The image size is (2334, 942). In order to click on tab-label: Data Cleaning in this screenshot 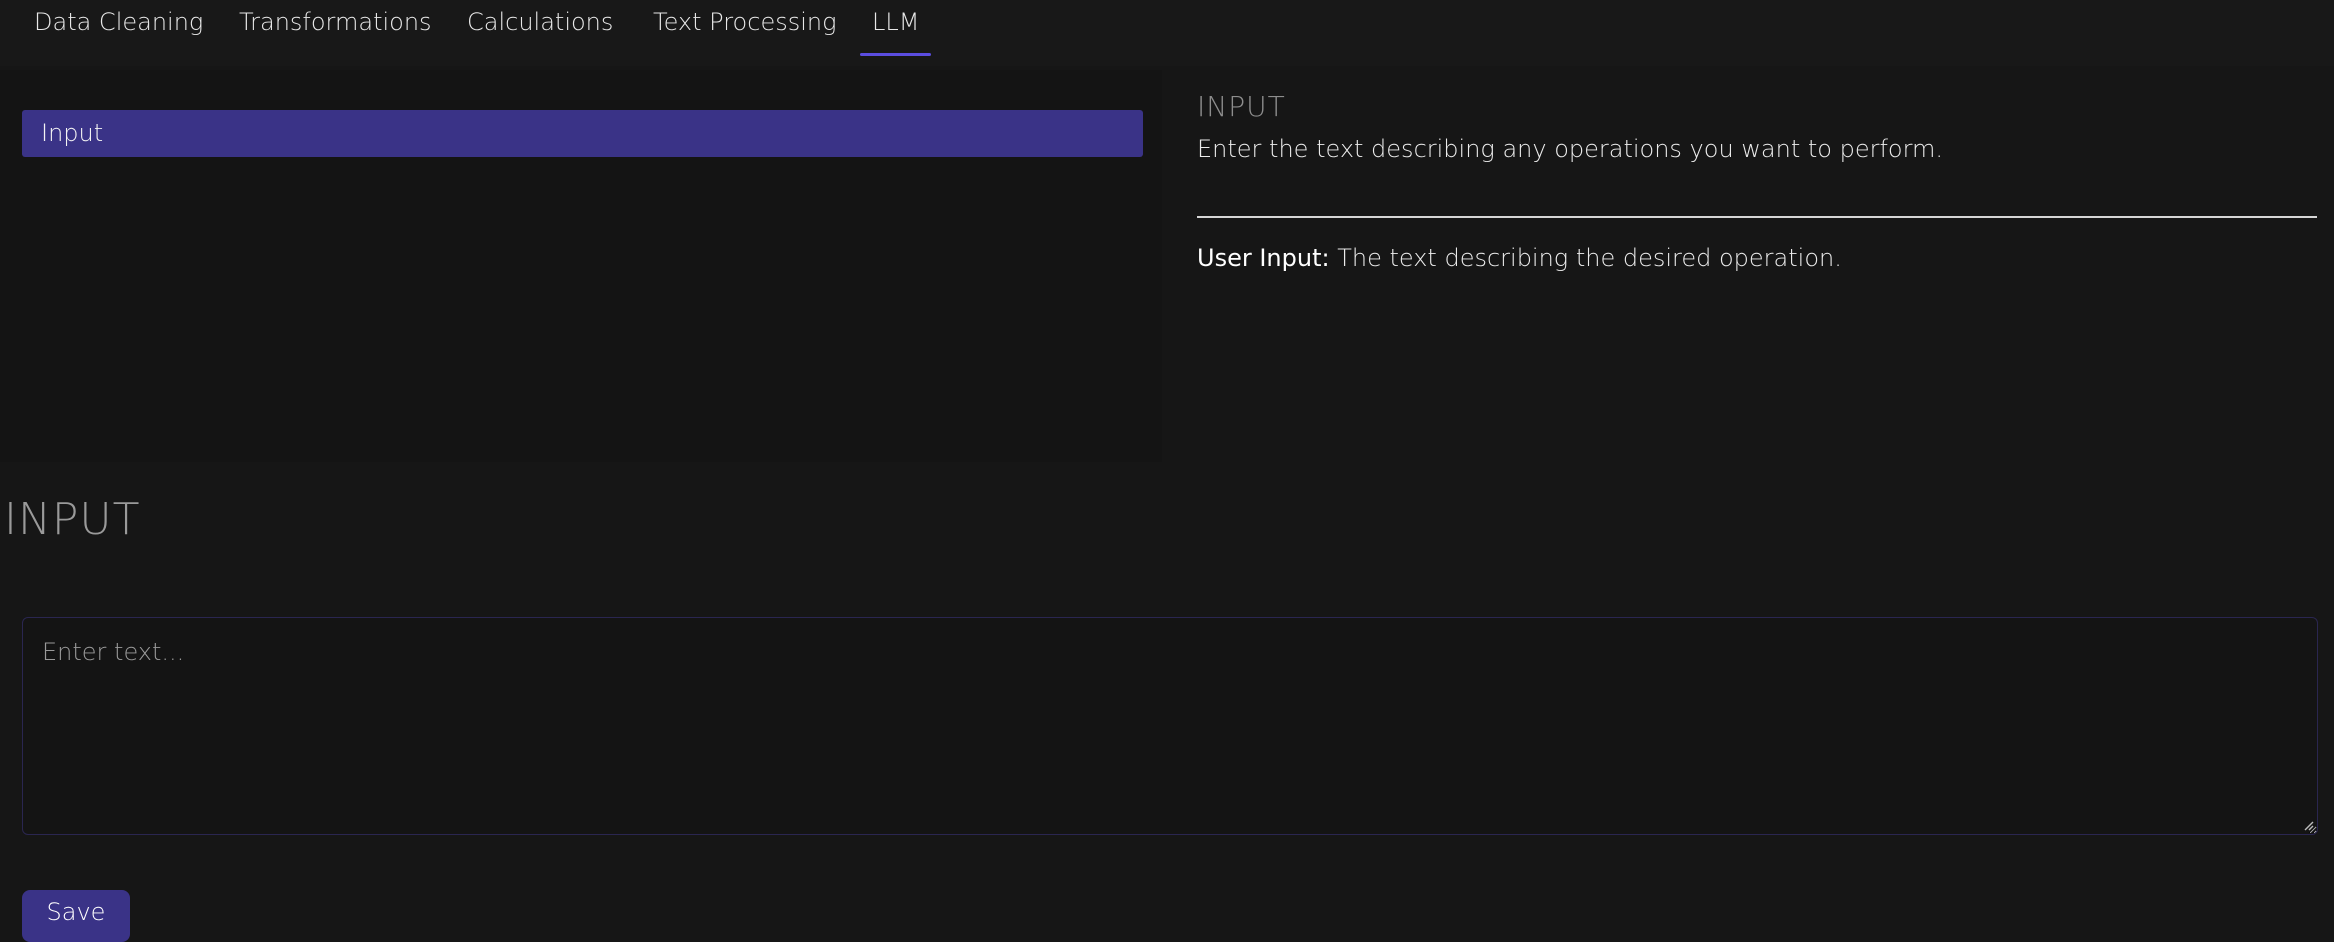, I will do `click(119, 22)`.